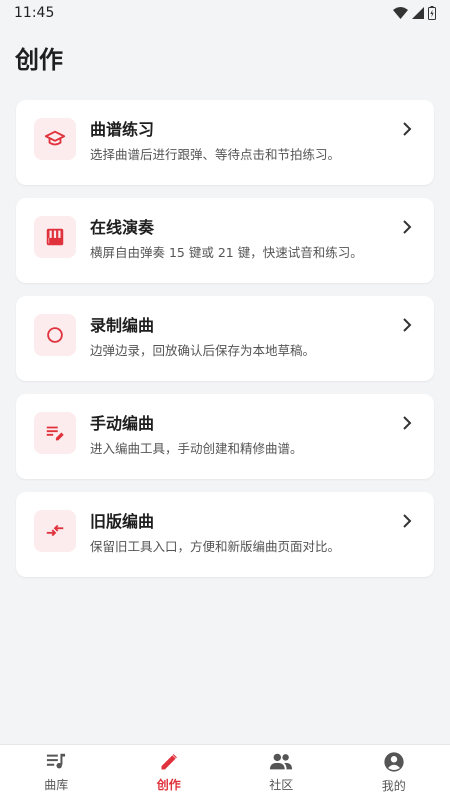 The width and height of the screenshot is (450, 800). I want to click on card-title: 曲谱练习, so click(122, 129).